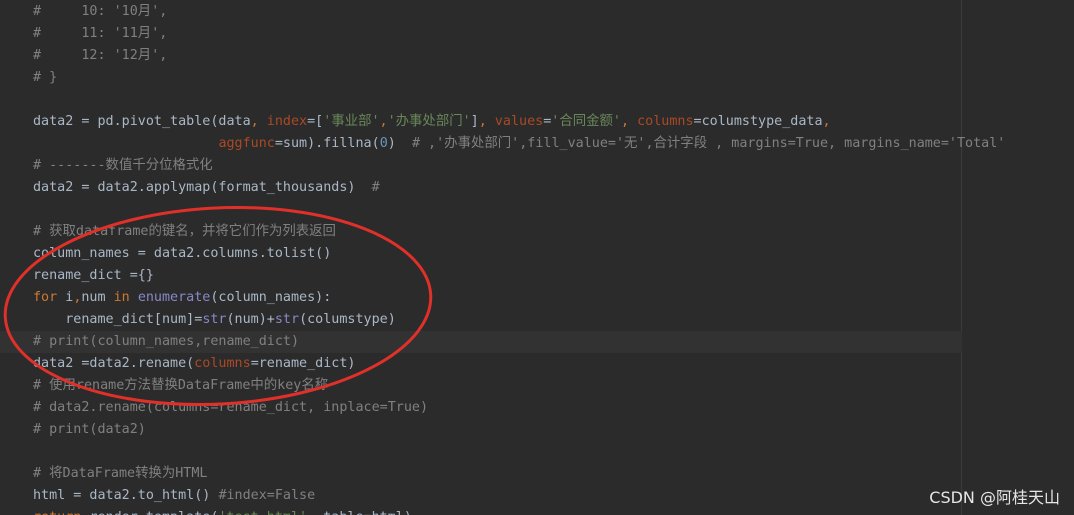  I want to click on code-line: # }, so click(45, 78).